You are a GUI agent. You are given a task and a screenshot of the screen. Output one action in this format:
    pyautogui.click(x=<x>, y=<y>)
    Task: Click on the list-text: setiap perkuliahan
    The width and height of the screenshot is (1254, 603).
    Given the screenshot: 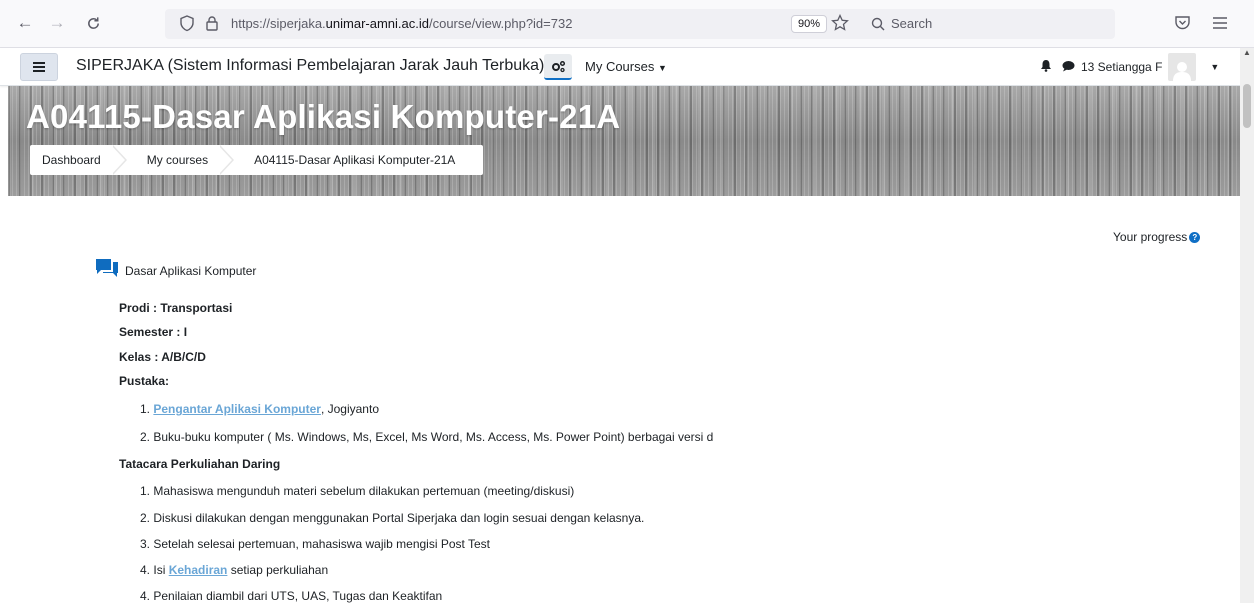 What is the action you would take?
    pyautogui.click(x=278, y=570)
    